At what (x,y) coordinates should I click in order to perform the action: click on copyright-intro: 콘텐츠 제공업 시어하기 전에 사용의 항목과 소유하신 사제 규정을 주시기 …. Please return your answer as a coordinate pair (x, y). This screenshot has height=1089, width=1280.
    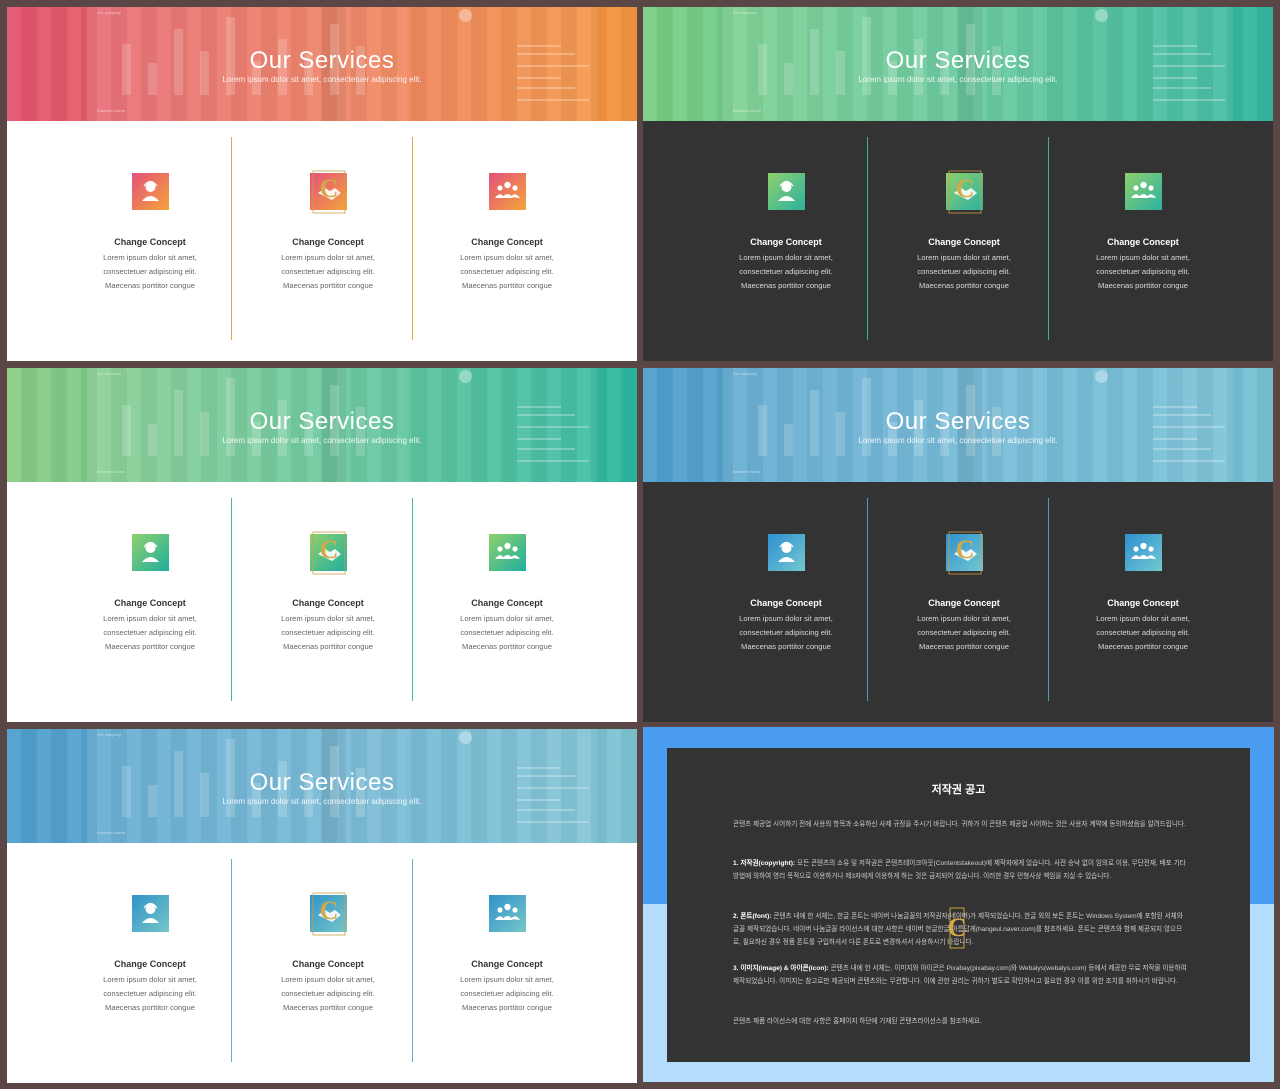
    Looking at the image, I should click on (959, 824).